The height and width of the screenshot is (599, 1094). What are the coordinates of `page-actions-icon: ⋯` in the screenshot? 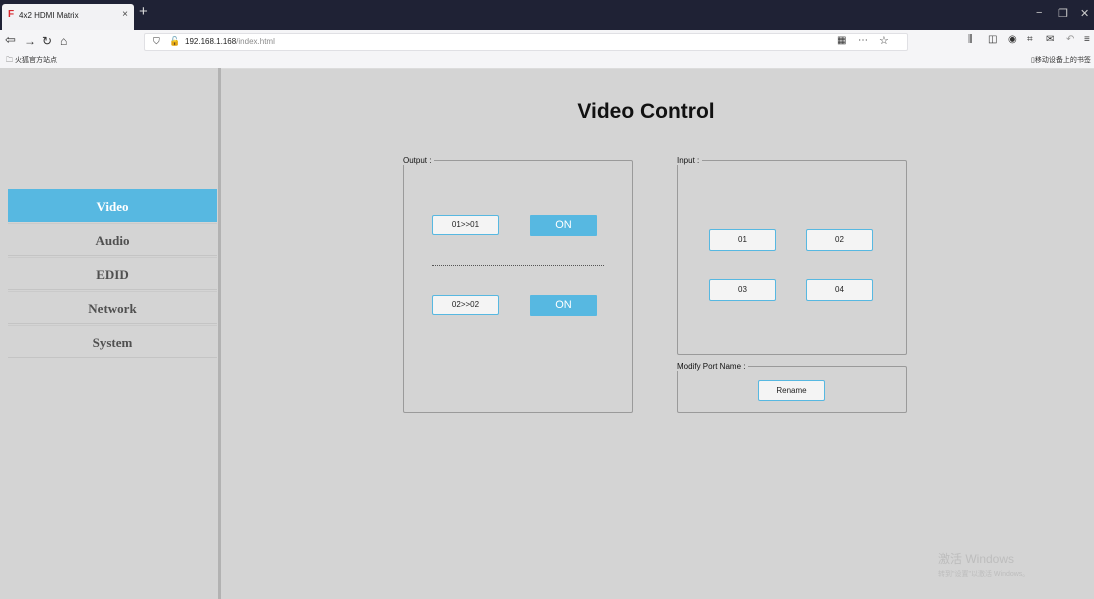 It's located at (863, 40).